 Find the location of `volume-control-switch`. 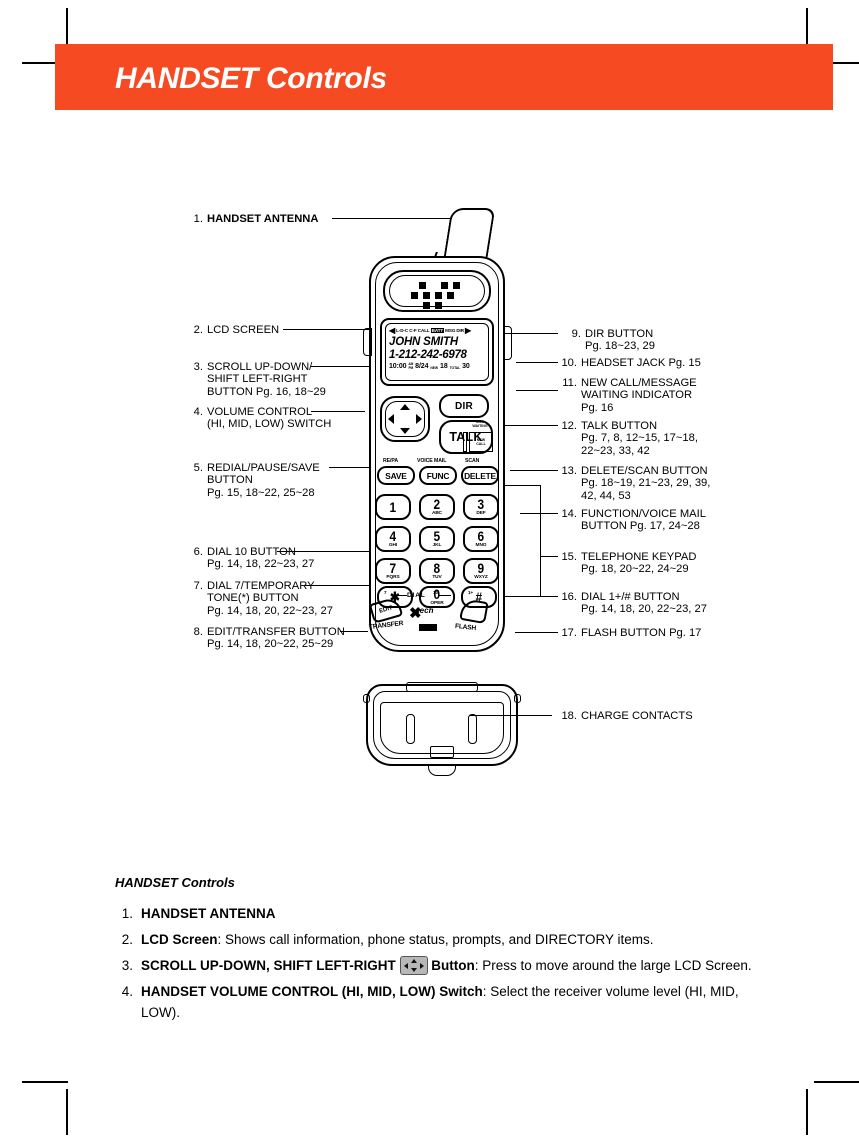

volume-control-switch is located at coordinates (367, 342).